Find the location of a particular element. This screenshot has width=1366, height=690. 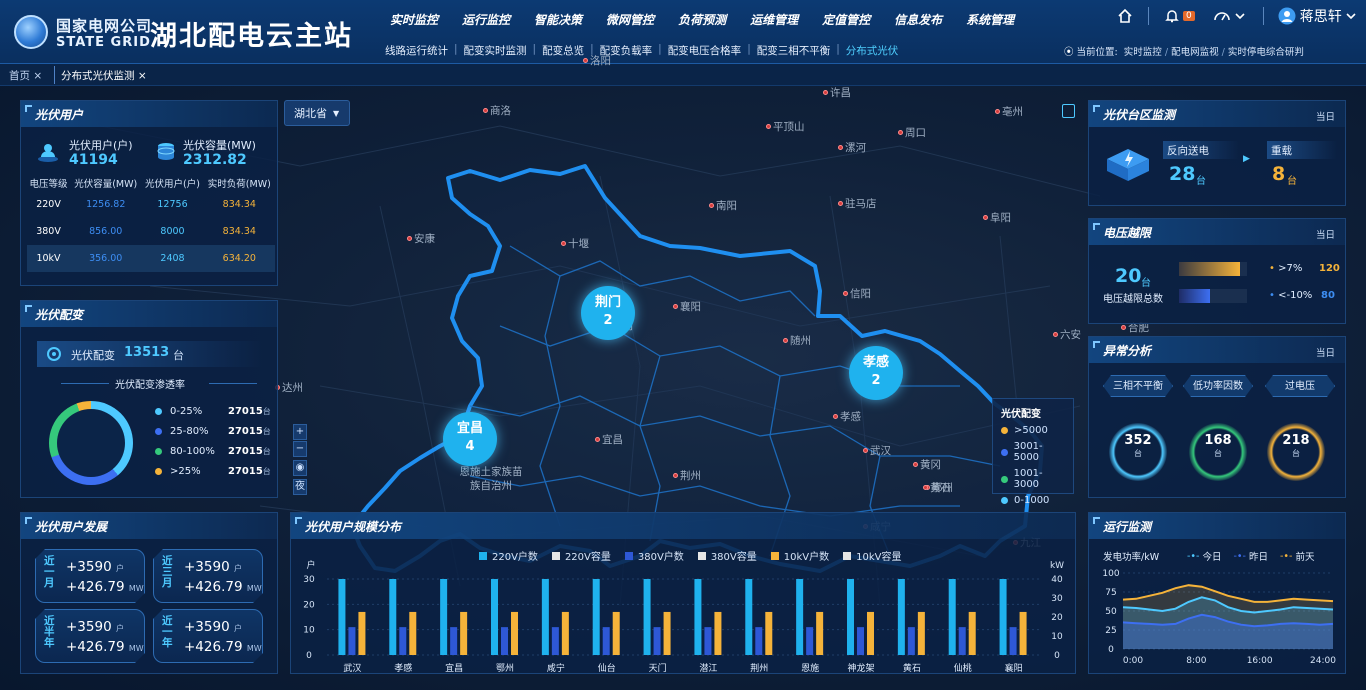

reverse-power-unit: 台 is located at coordinates (1201, 181).